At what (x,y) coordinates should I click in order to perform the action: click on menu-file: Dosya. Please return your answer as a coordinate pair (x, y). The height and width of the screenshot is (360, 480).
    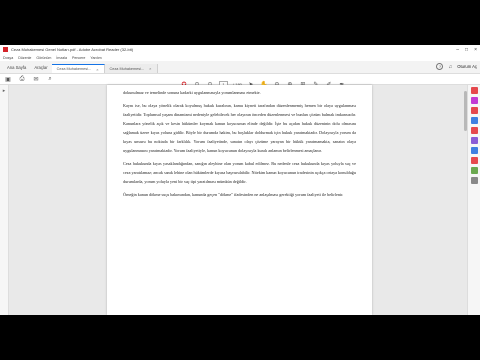
    Looking at the image, I should click on (8, 58).